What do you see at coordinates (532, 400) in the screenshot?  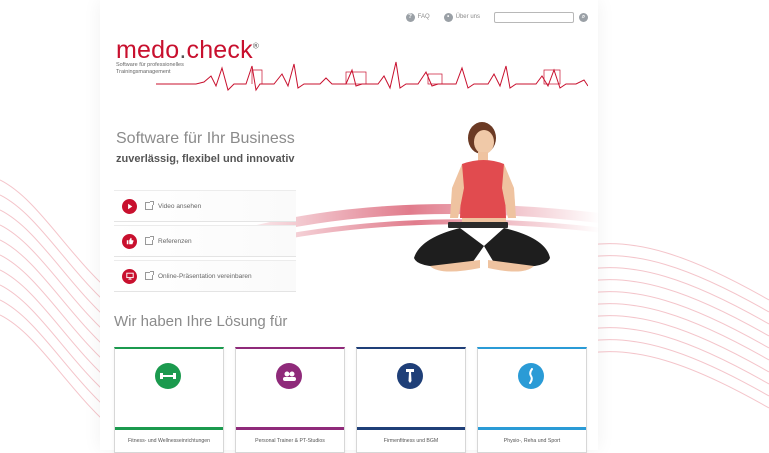 I see `card-physio: Physio-, Reha und Sport` at bounding box center [532, 400].